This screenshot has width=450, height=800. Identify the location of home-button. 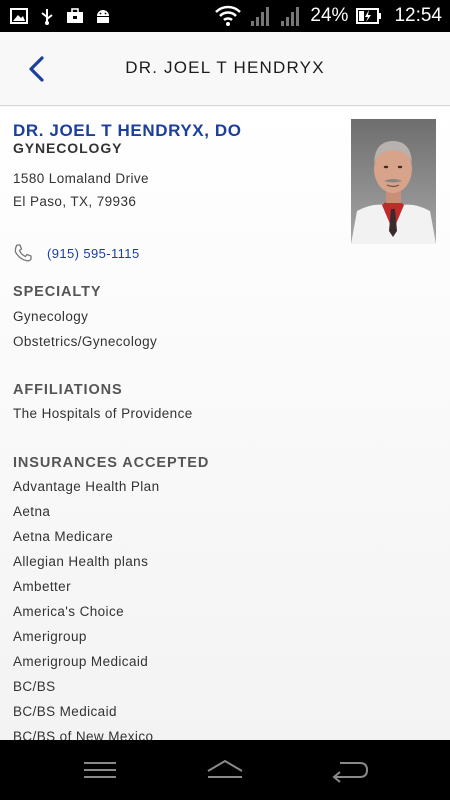
(225, 770).